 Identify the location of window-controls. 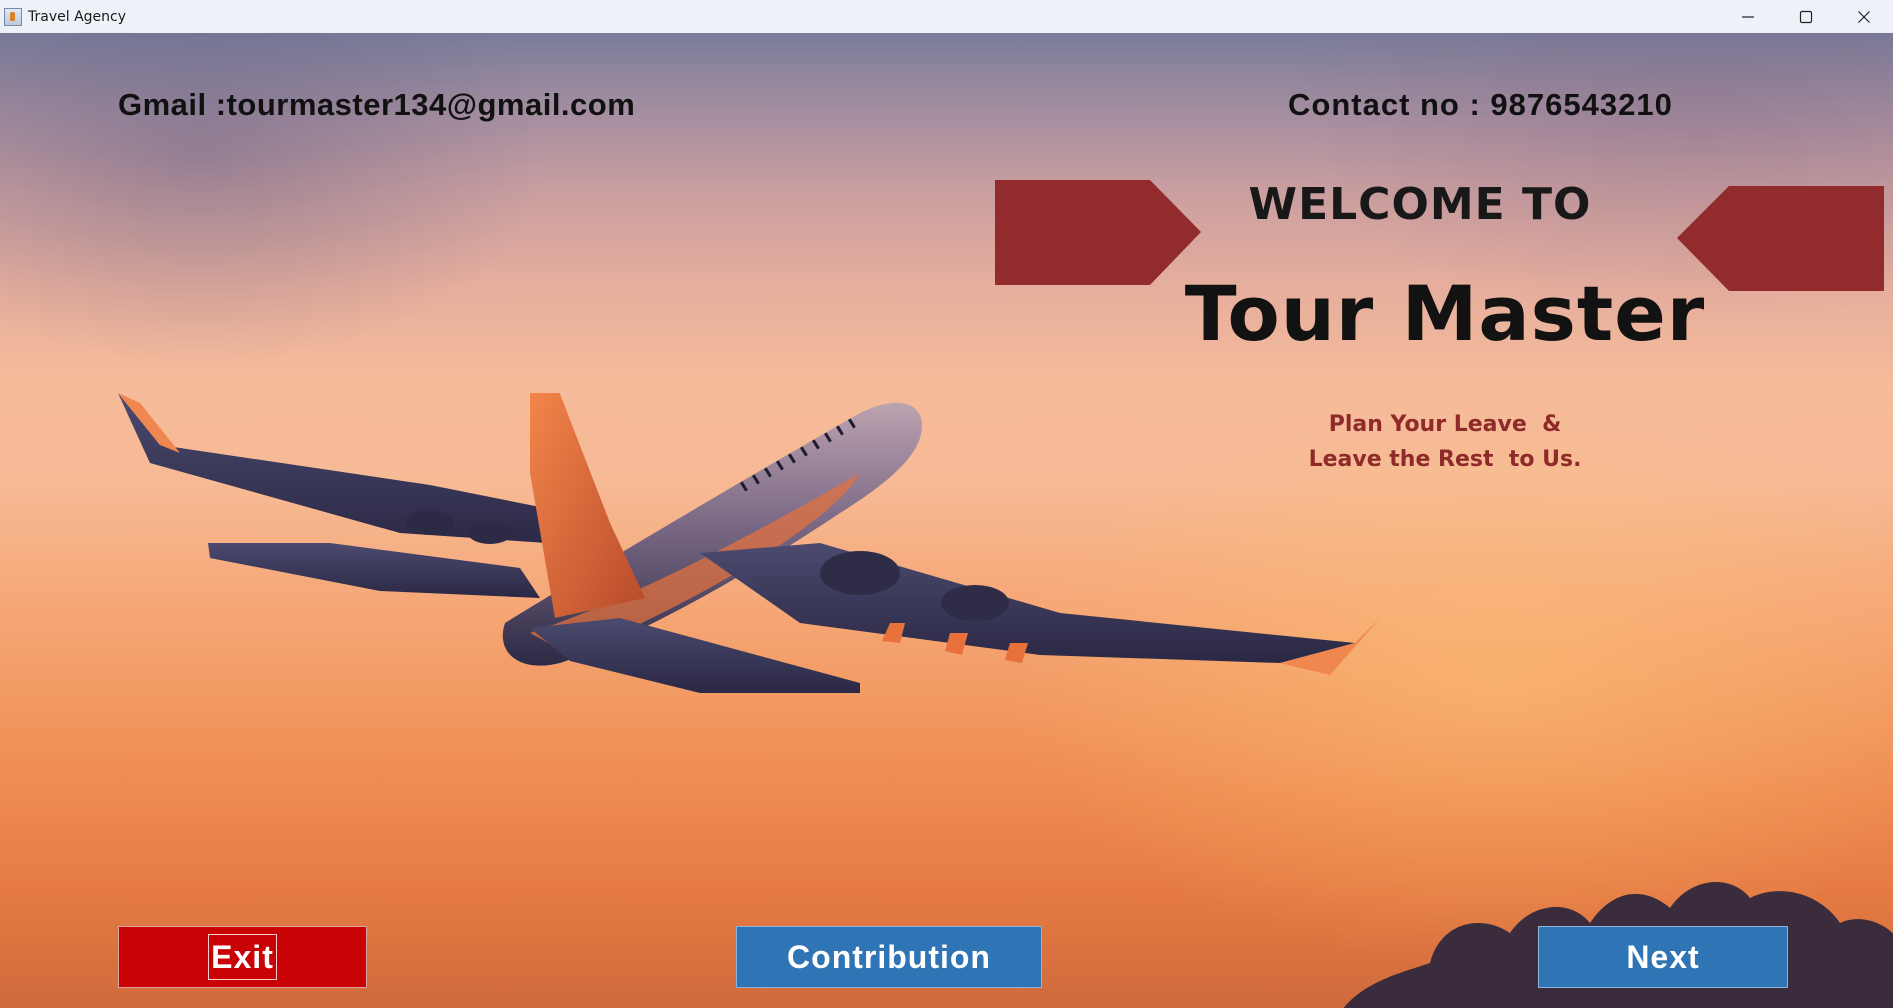
(1806, 16).